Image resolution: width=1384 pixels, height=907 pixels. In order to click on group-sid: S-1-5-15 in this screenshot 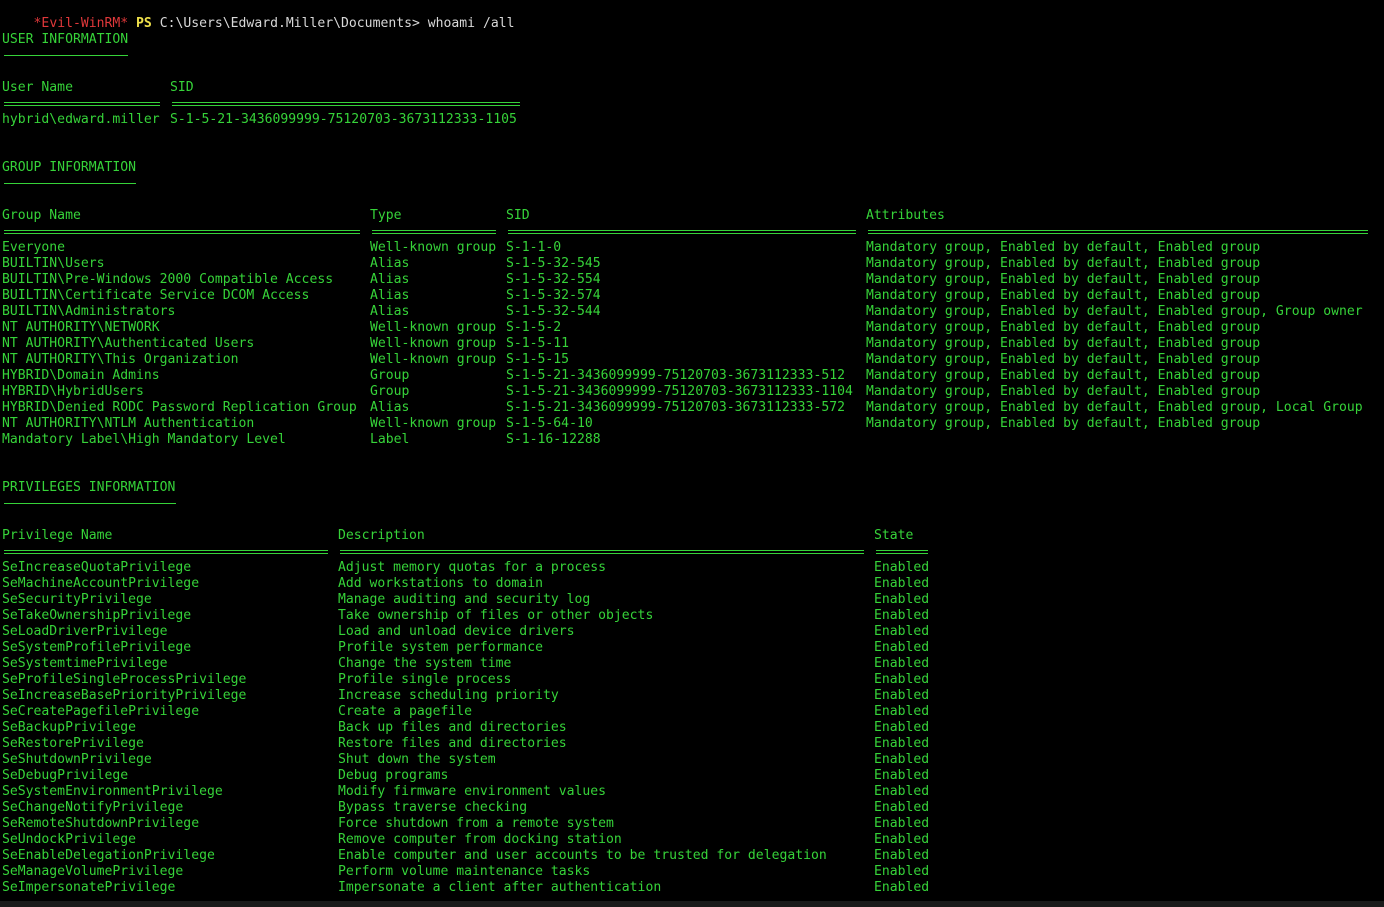, I will do `click(538, 359)`.